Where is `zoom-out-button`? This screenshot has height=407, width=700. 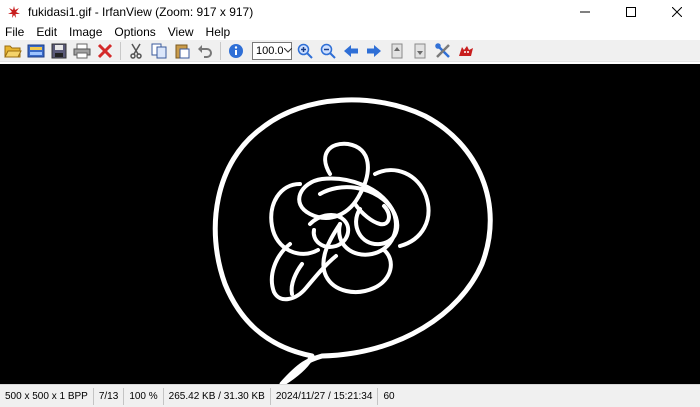
zoom-out-button is located at coordinates (327, 51).